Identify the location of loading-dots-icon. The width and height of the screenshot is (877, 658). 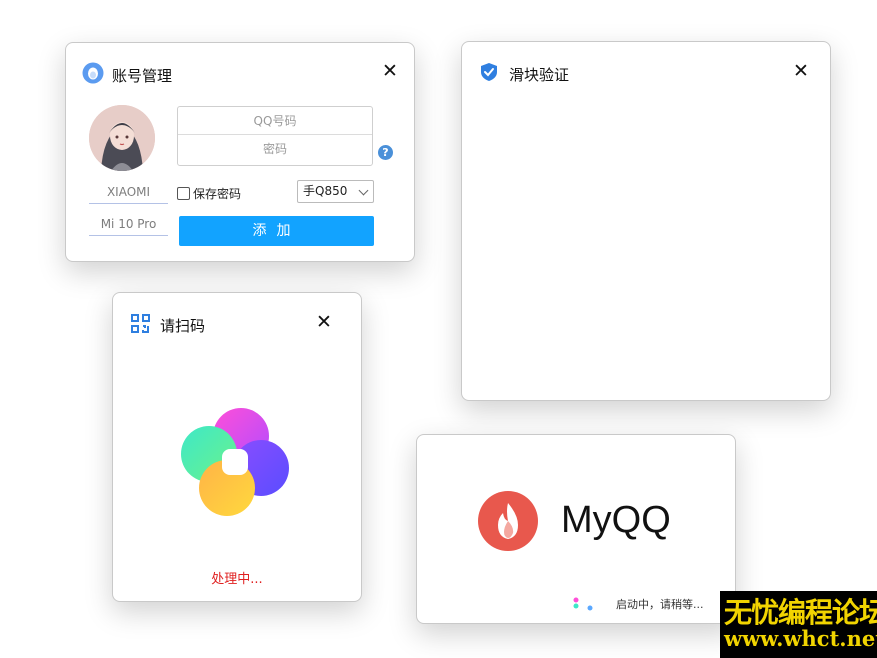
(585, 606).